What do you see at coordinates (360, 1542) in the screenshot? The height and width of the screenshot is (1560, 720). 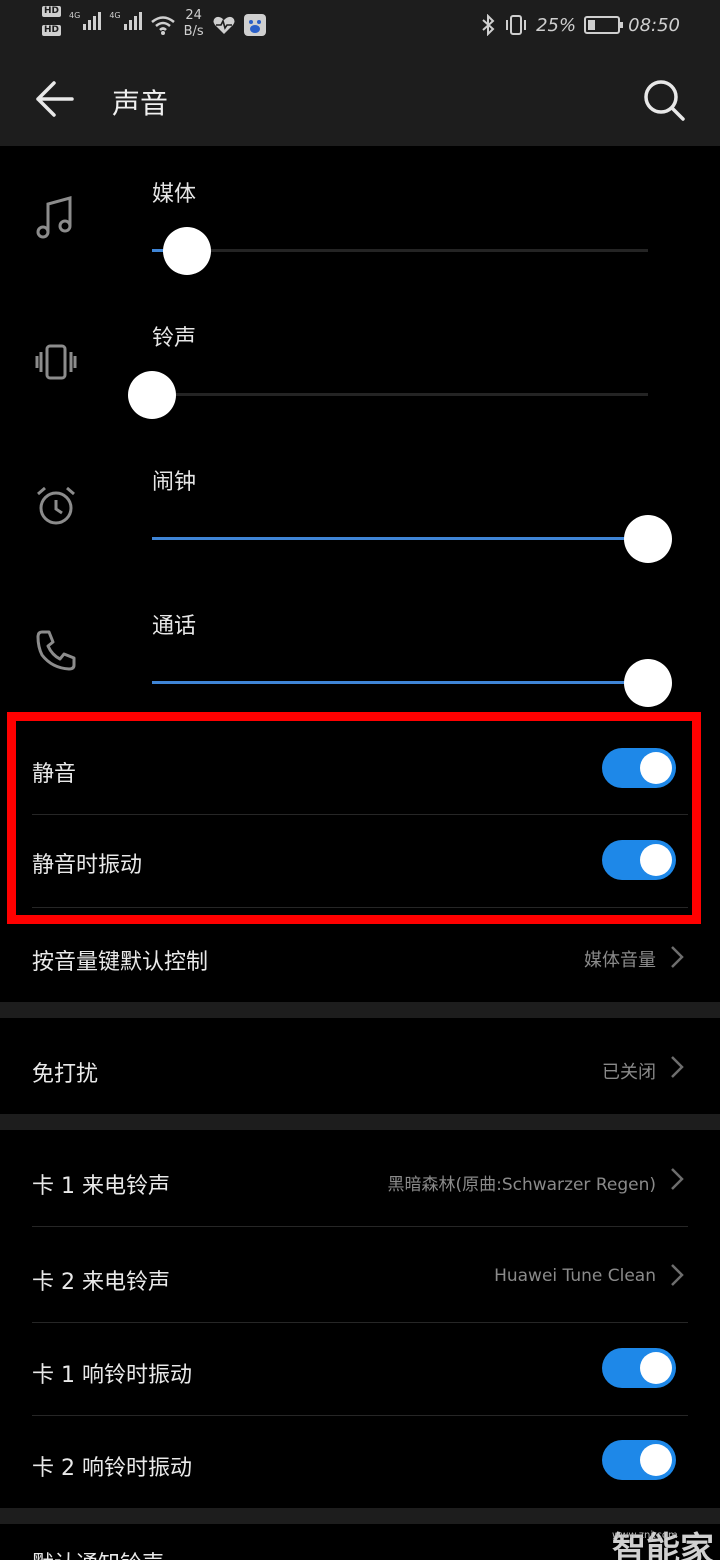 I see `default-notification-row: 默认通知铃声` at bounding box center [360, 1542].